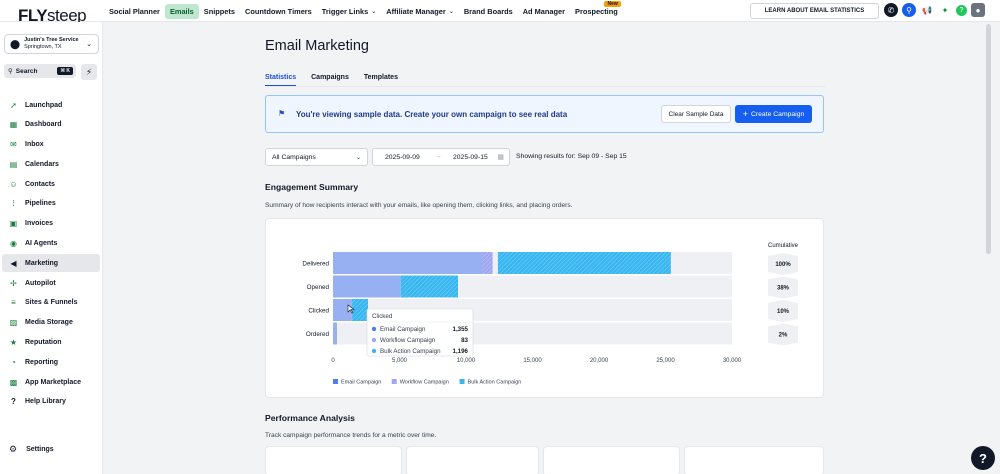  I want to click on ai-agent-icon: ◉, so click(13, 244).